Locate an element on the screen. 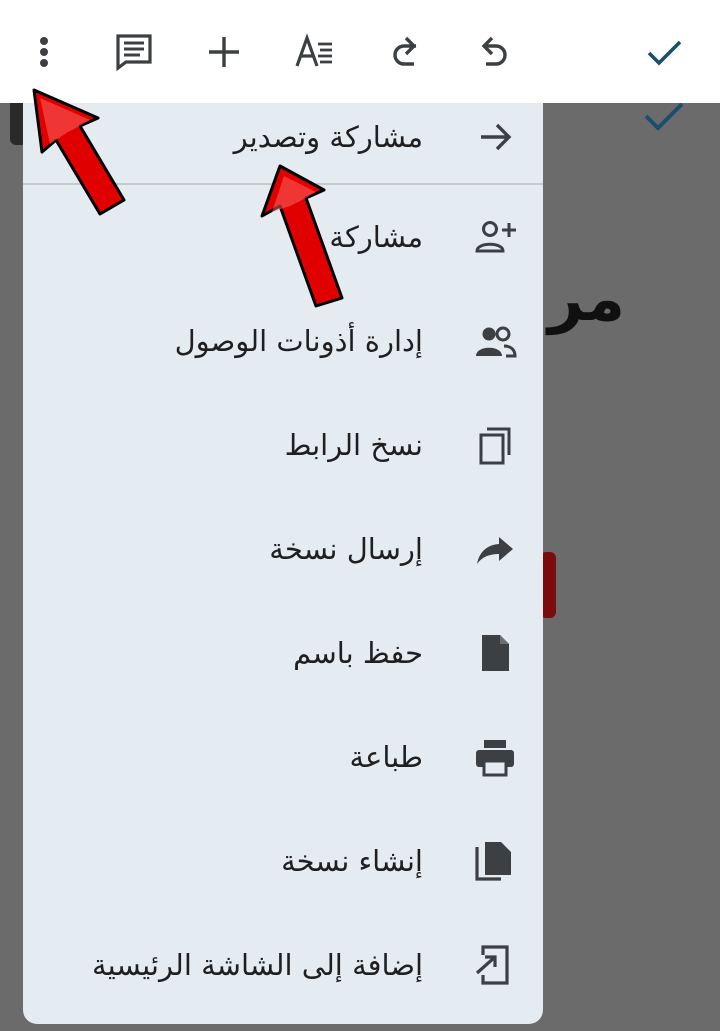 The width and height of the screenshot is (720, 1031). check-icon is located at coordinates (664, 53).